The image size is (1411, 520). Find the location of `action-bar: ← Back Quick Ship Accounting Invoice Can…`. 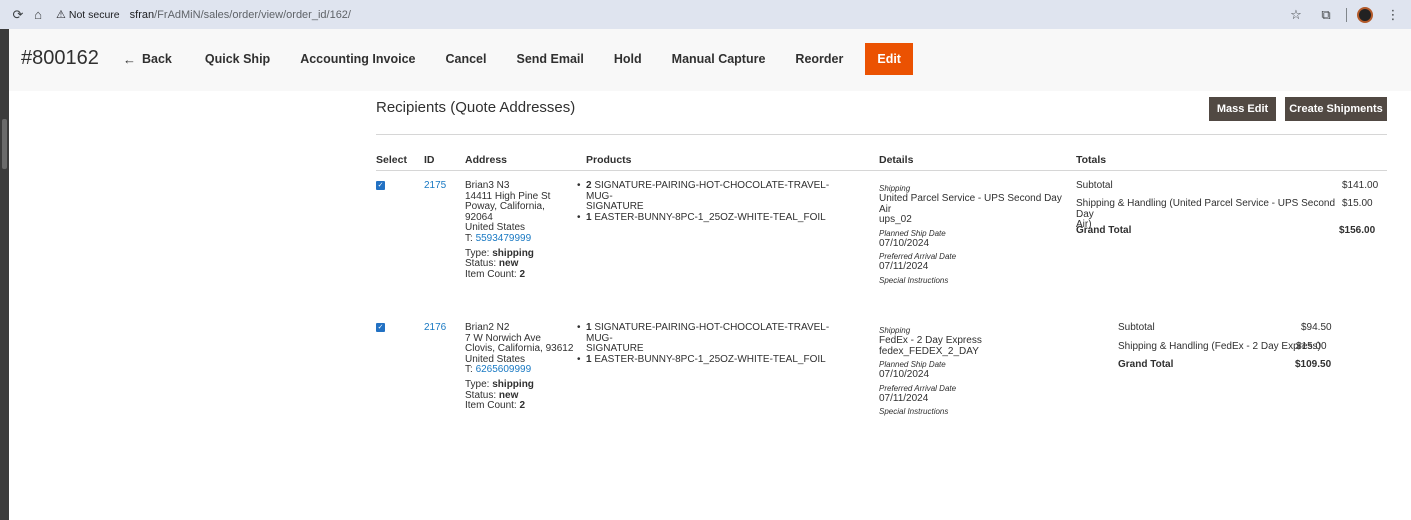

action-bar: ← Back Quick Ship Accounting Invoice Can… is located at coordinates (516, 59).